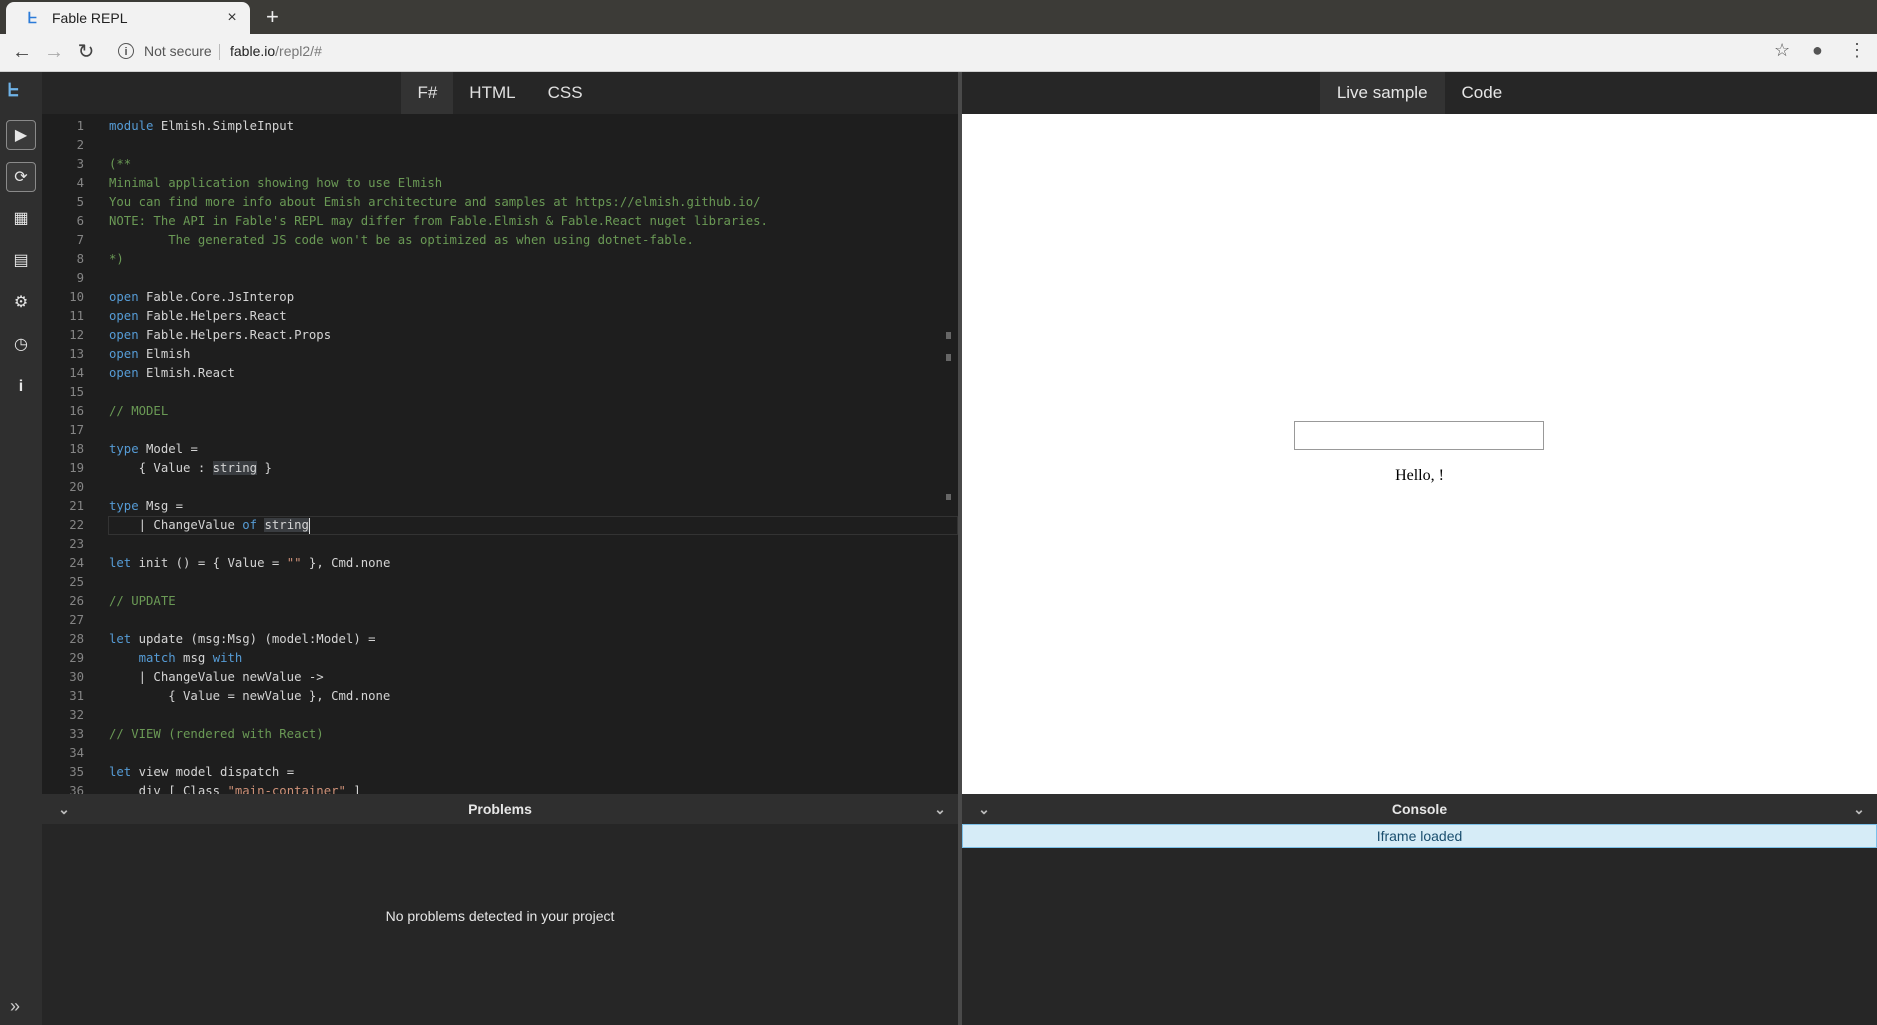 The height and width of the screenshot is (1025, 1877). Describe the element at coordinates (128, 18) in the screenshot. I see `browser-tab: ᖶ Fable REPL ×` at that location.